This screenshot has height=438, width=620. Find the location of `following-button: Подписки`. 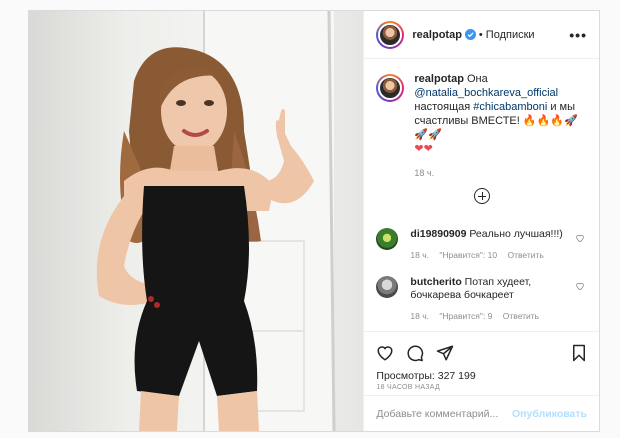

following-button: Подписки is located at coordinates (510, 35).